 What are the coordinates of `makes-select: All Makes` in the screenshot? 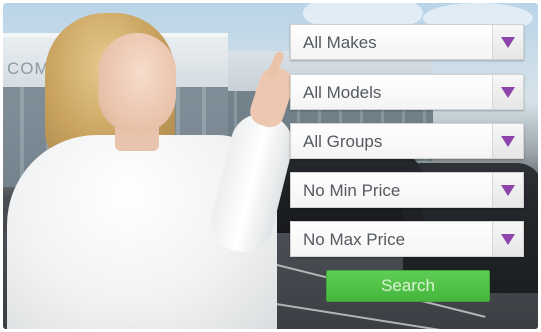 It's located at (407, 42).